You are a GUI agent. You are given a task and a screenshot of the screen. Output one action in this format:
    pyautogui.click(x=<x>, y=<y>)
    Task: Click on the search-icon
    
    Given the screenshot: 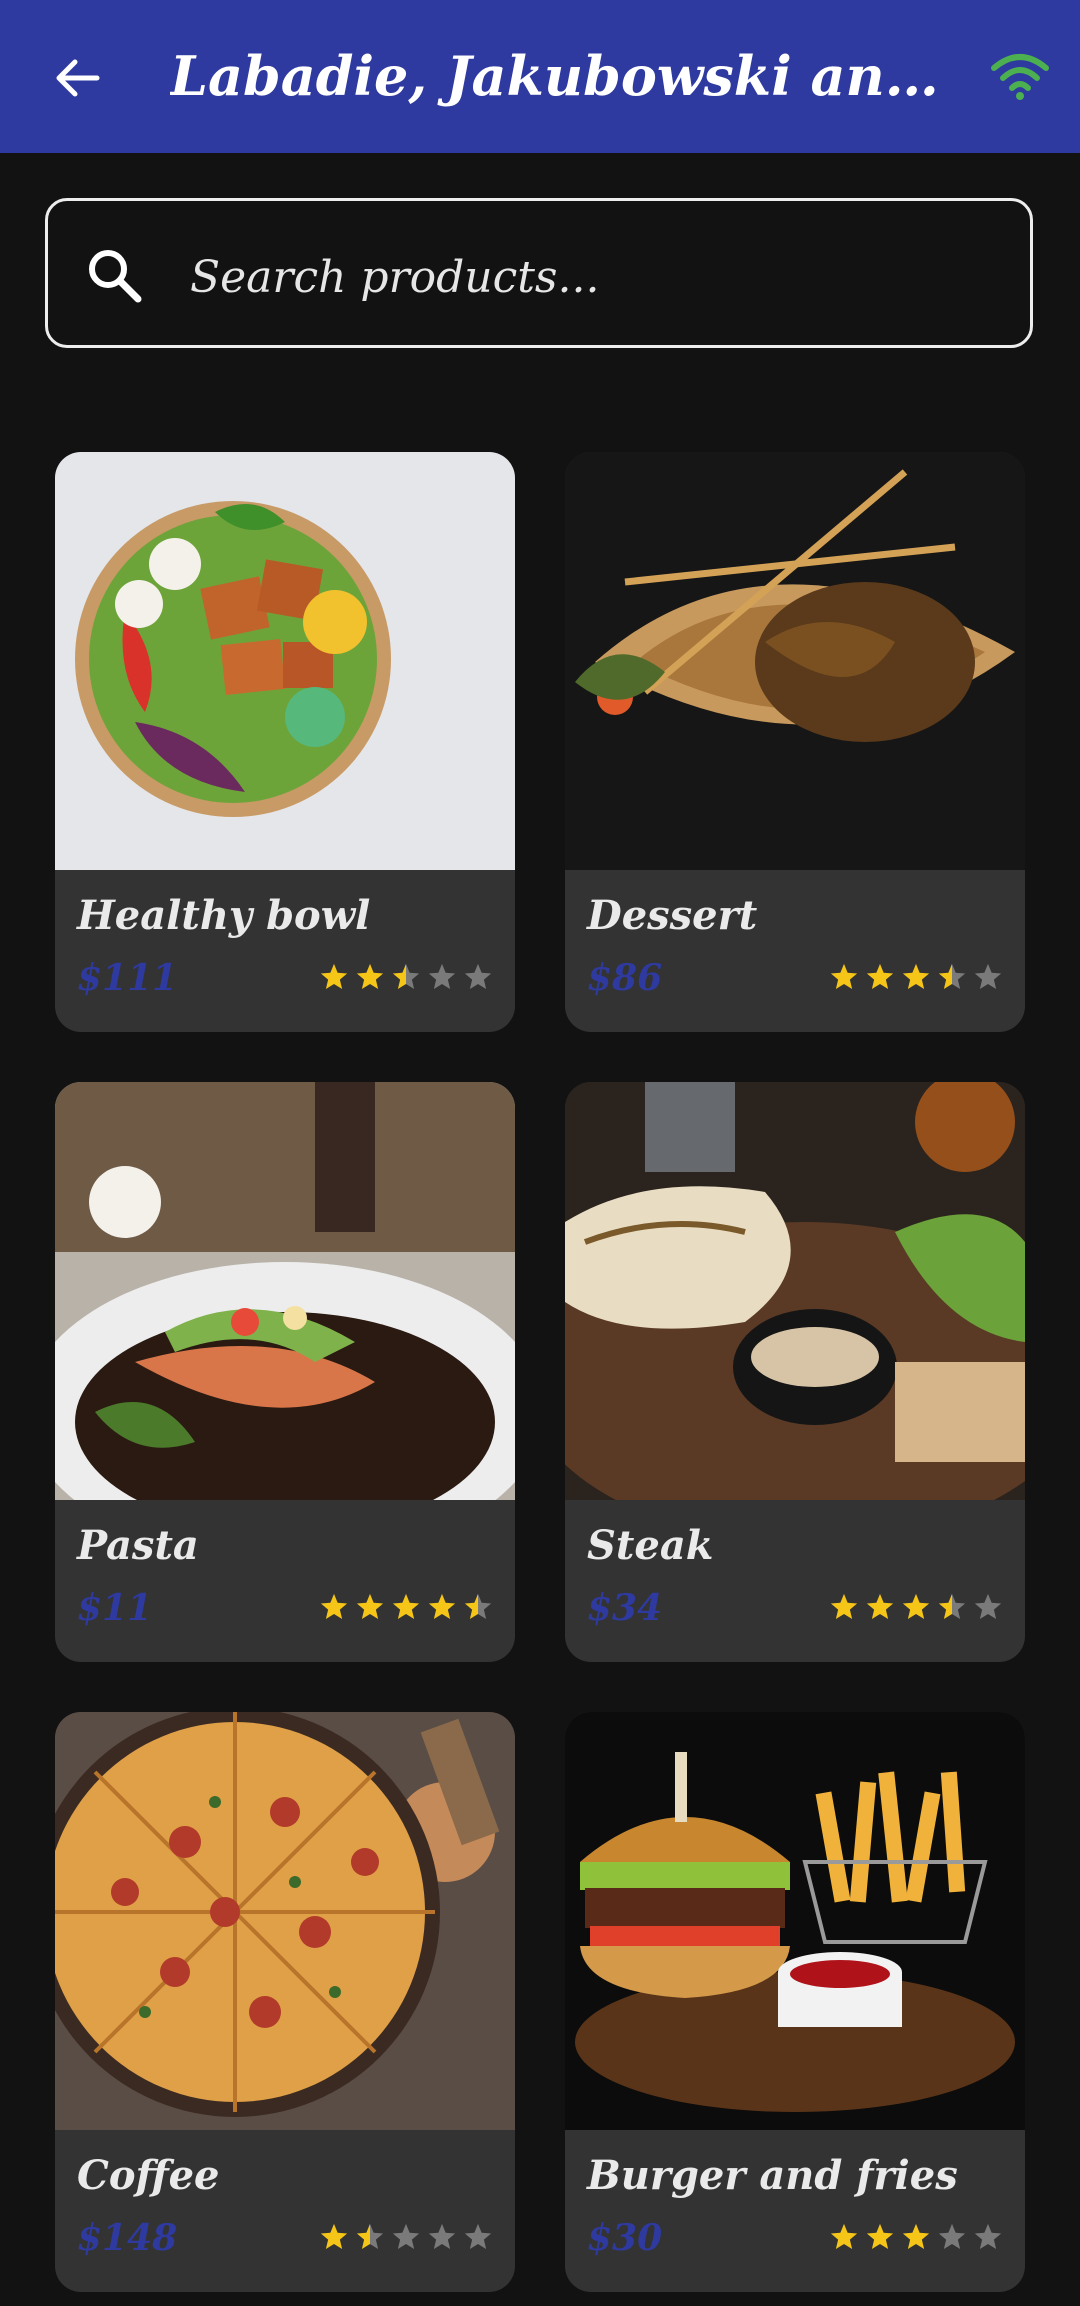 What is the action you would take?
    pyautogui.click(x=115, y=276)
    